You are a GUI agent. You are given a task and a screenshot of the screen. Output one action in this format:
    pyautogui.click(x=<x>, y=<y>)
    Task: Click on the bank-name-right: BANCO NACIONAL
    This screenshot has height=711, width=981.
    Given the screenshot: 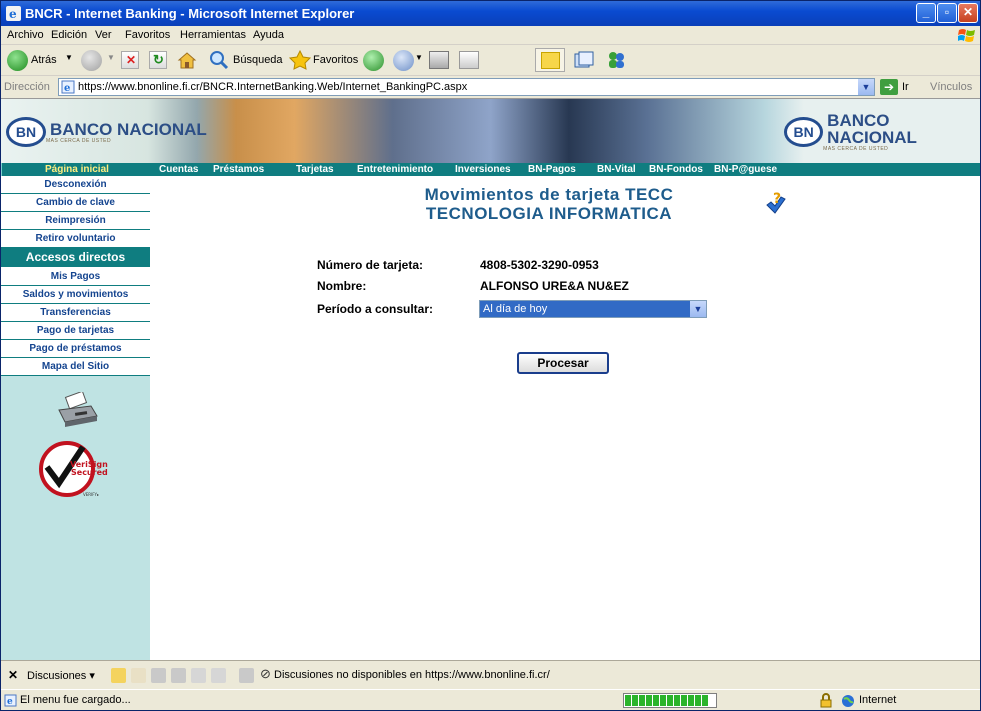 What is the action you would take?
    pyautogui.click(x=872, y=129)
    